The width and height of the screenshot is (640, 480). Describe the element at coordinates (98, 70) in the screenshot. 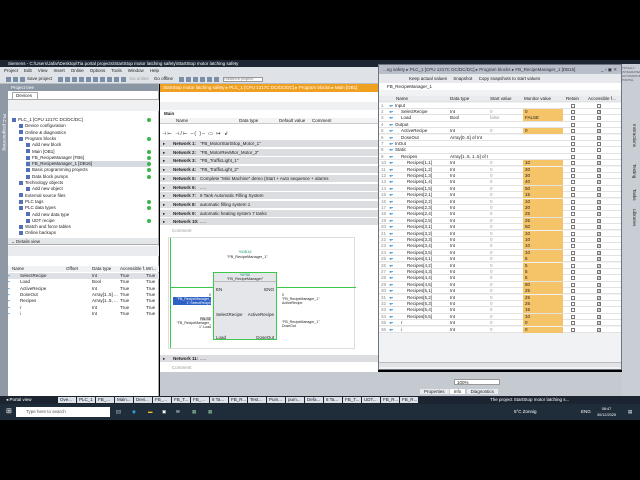

I see `menu-options: Options` at that location.